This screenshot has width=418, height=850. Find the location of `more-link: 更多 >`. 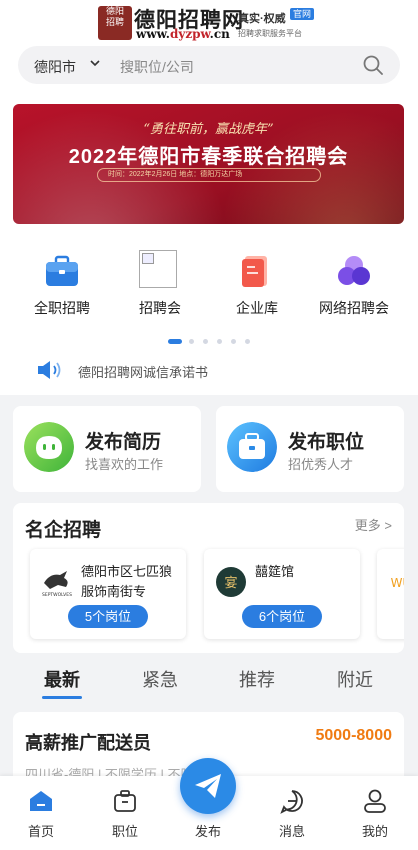

more-link: 更多 > is located at coordinates (373, 524).